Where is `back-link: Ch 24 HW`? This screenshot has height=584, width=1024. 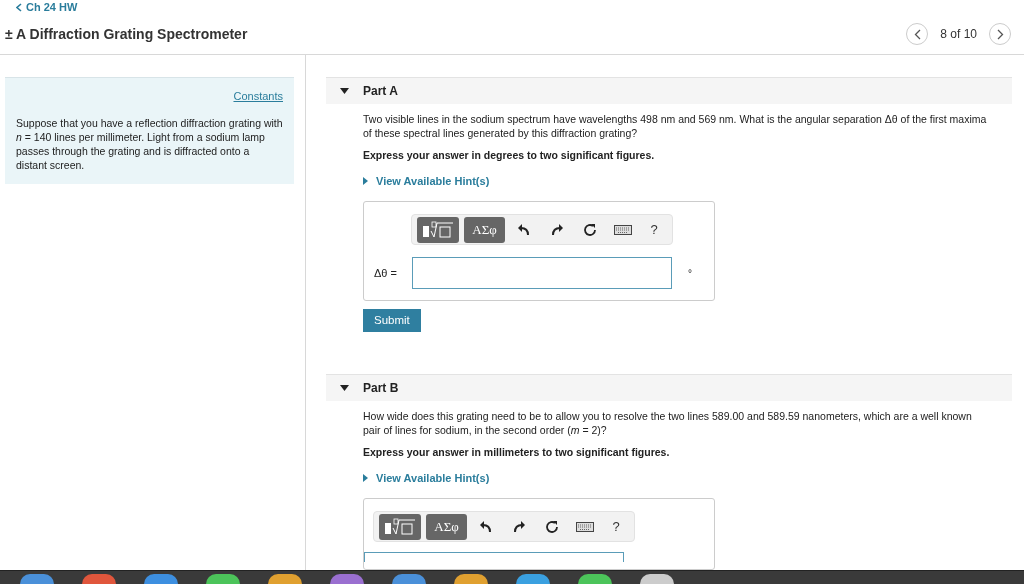 back-link: Ch 24 HW is located at coordinates (47, 7).